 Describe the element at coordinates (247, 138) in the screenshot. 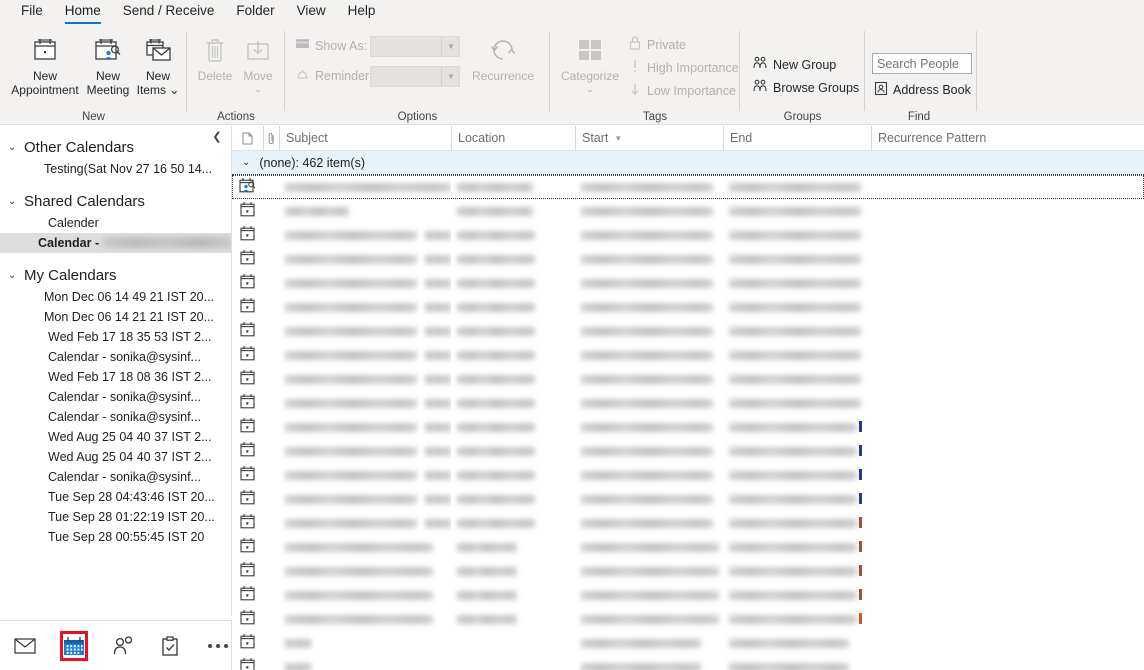

I see `column-header-icon` at that location.